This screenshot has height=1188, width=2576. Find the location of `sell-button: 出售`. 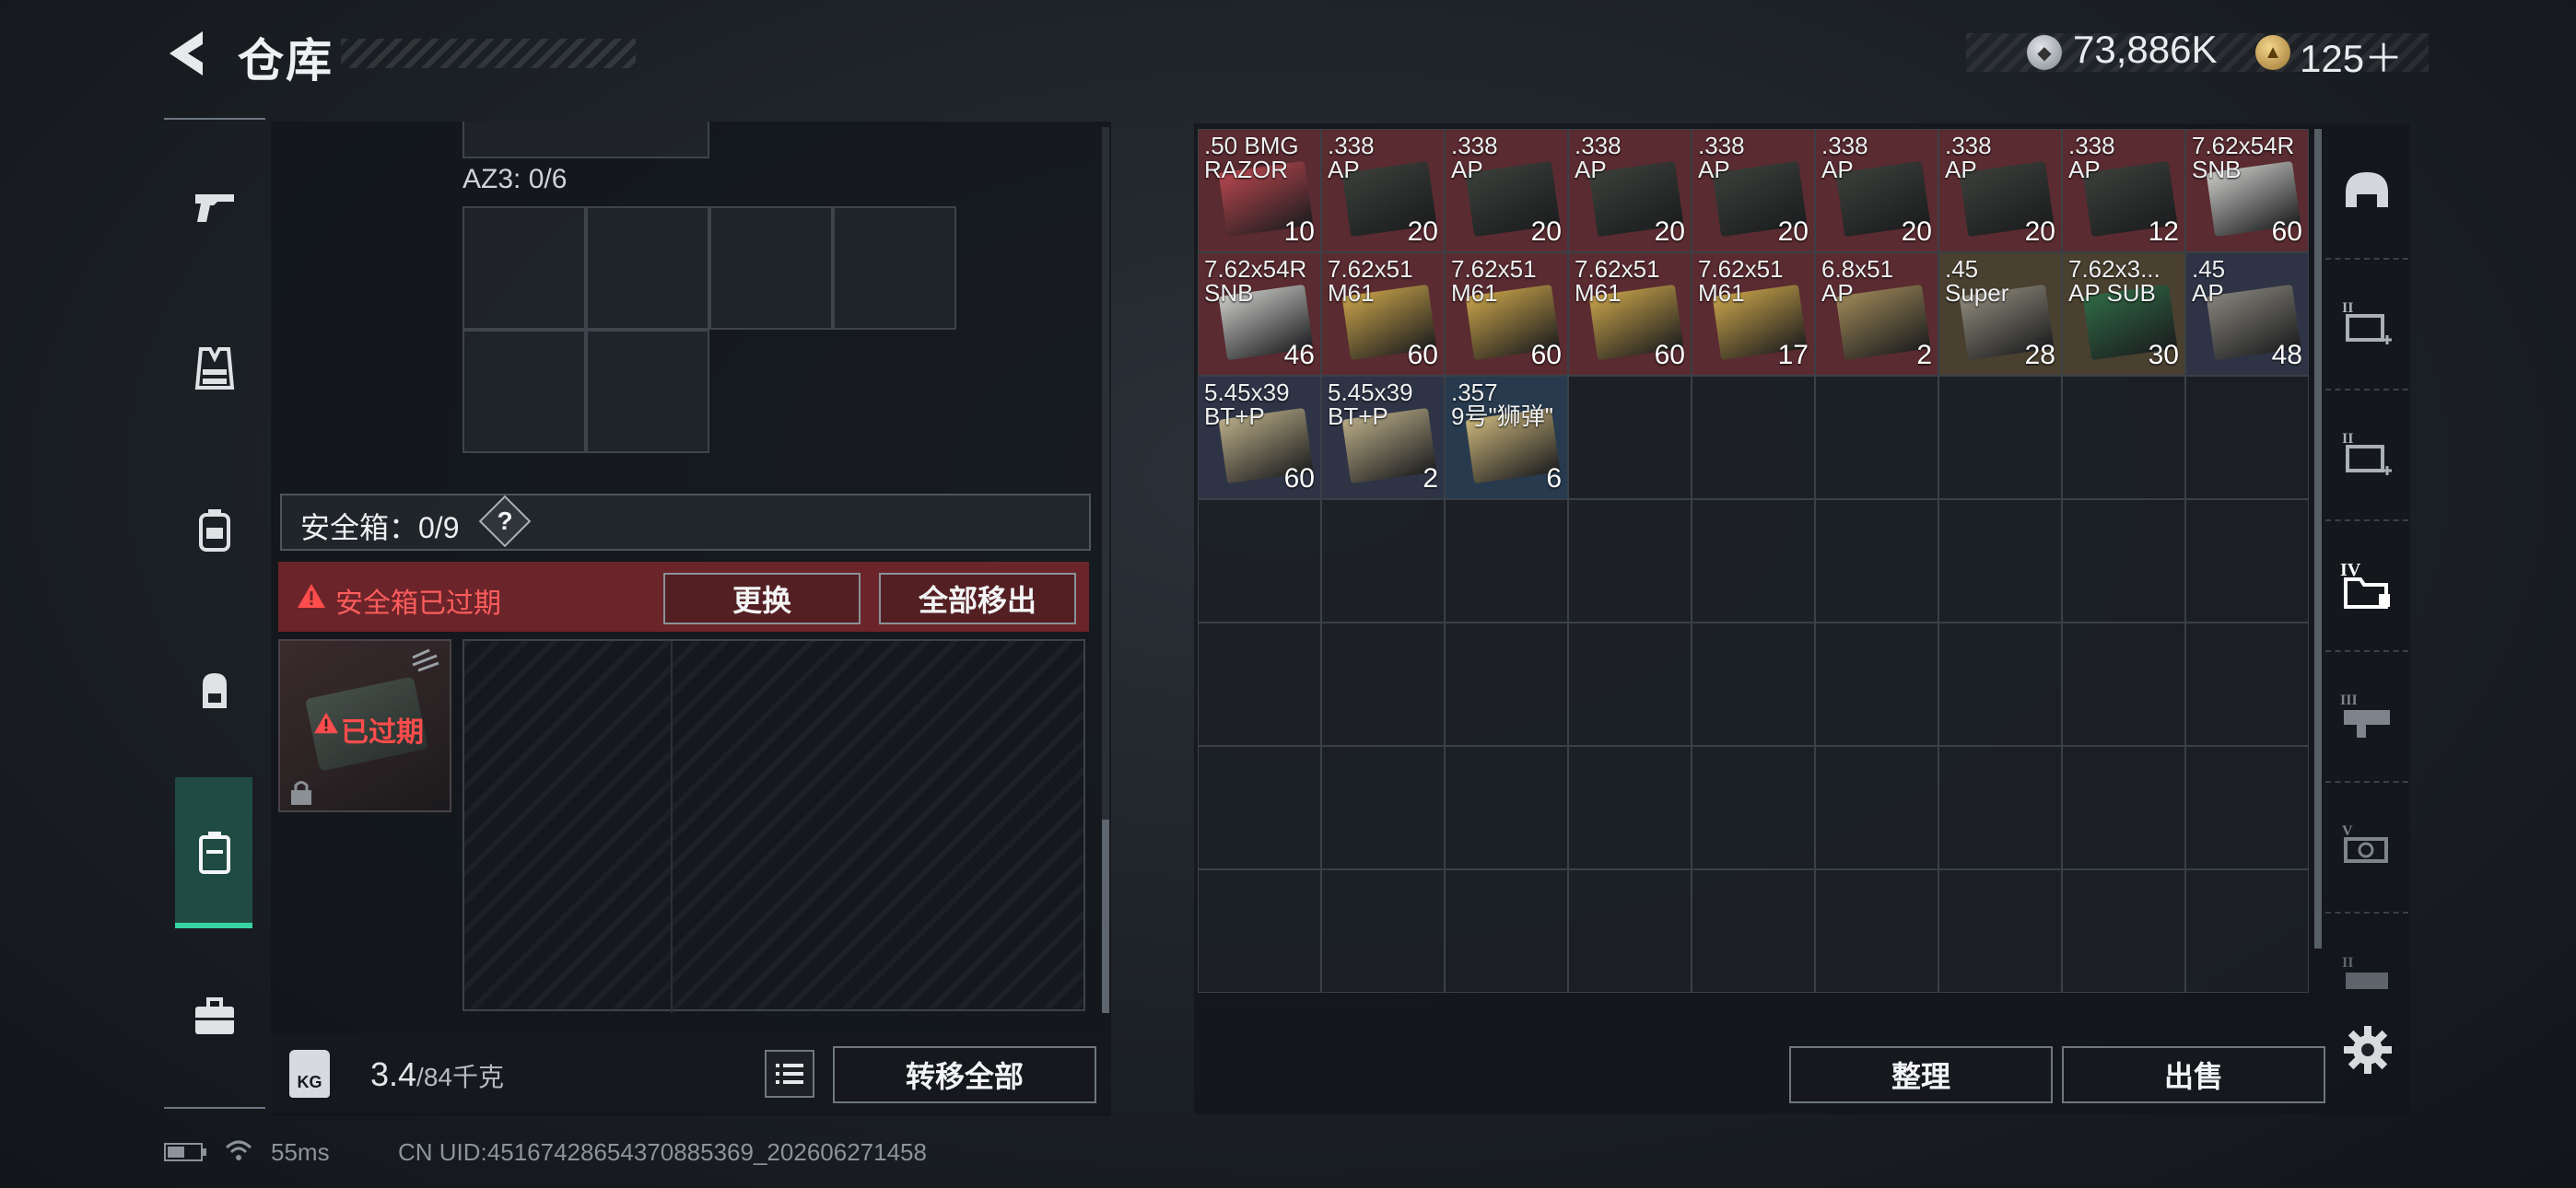

sell-button: 出售 is located at coordinates (2193, 1074).